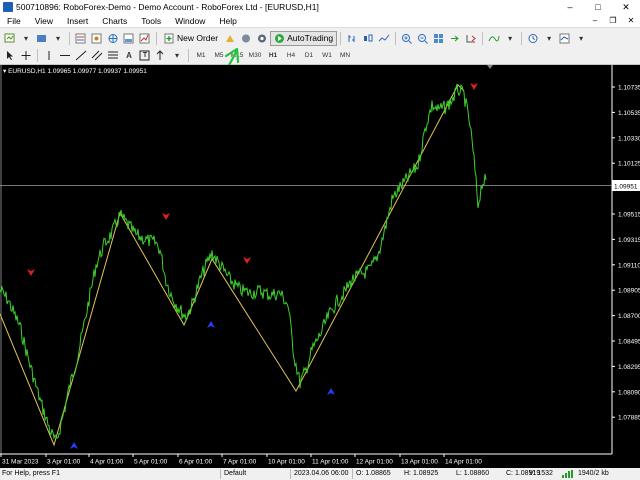 This screenshot has width=640, height=480. I want to click on navigator-icon, so click(113, 38).